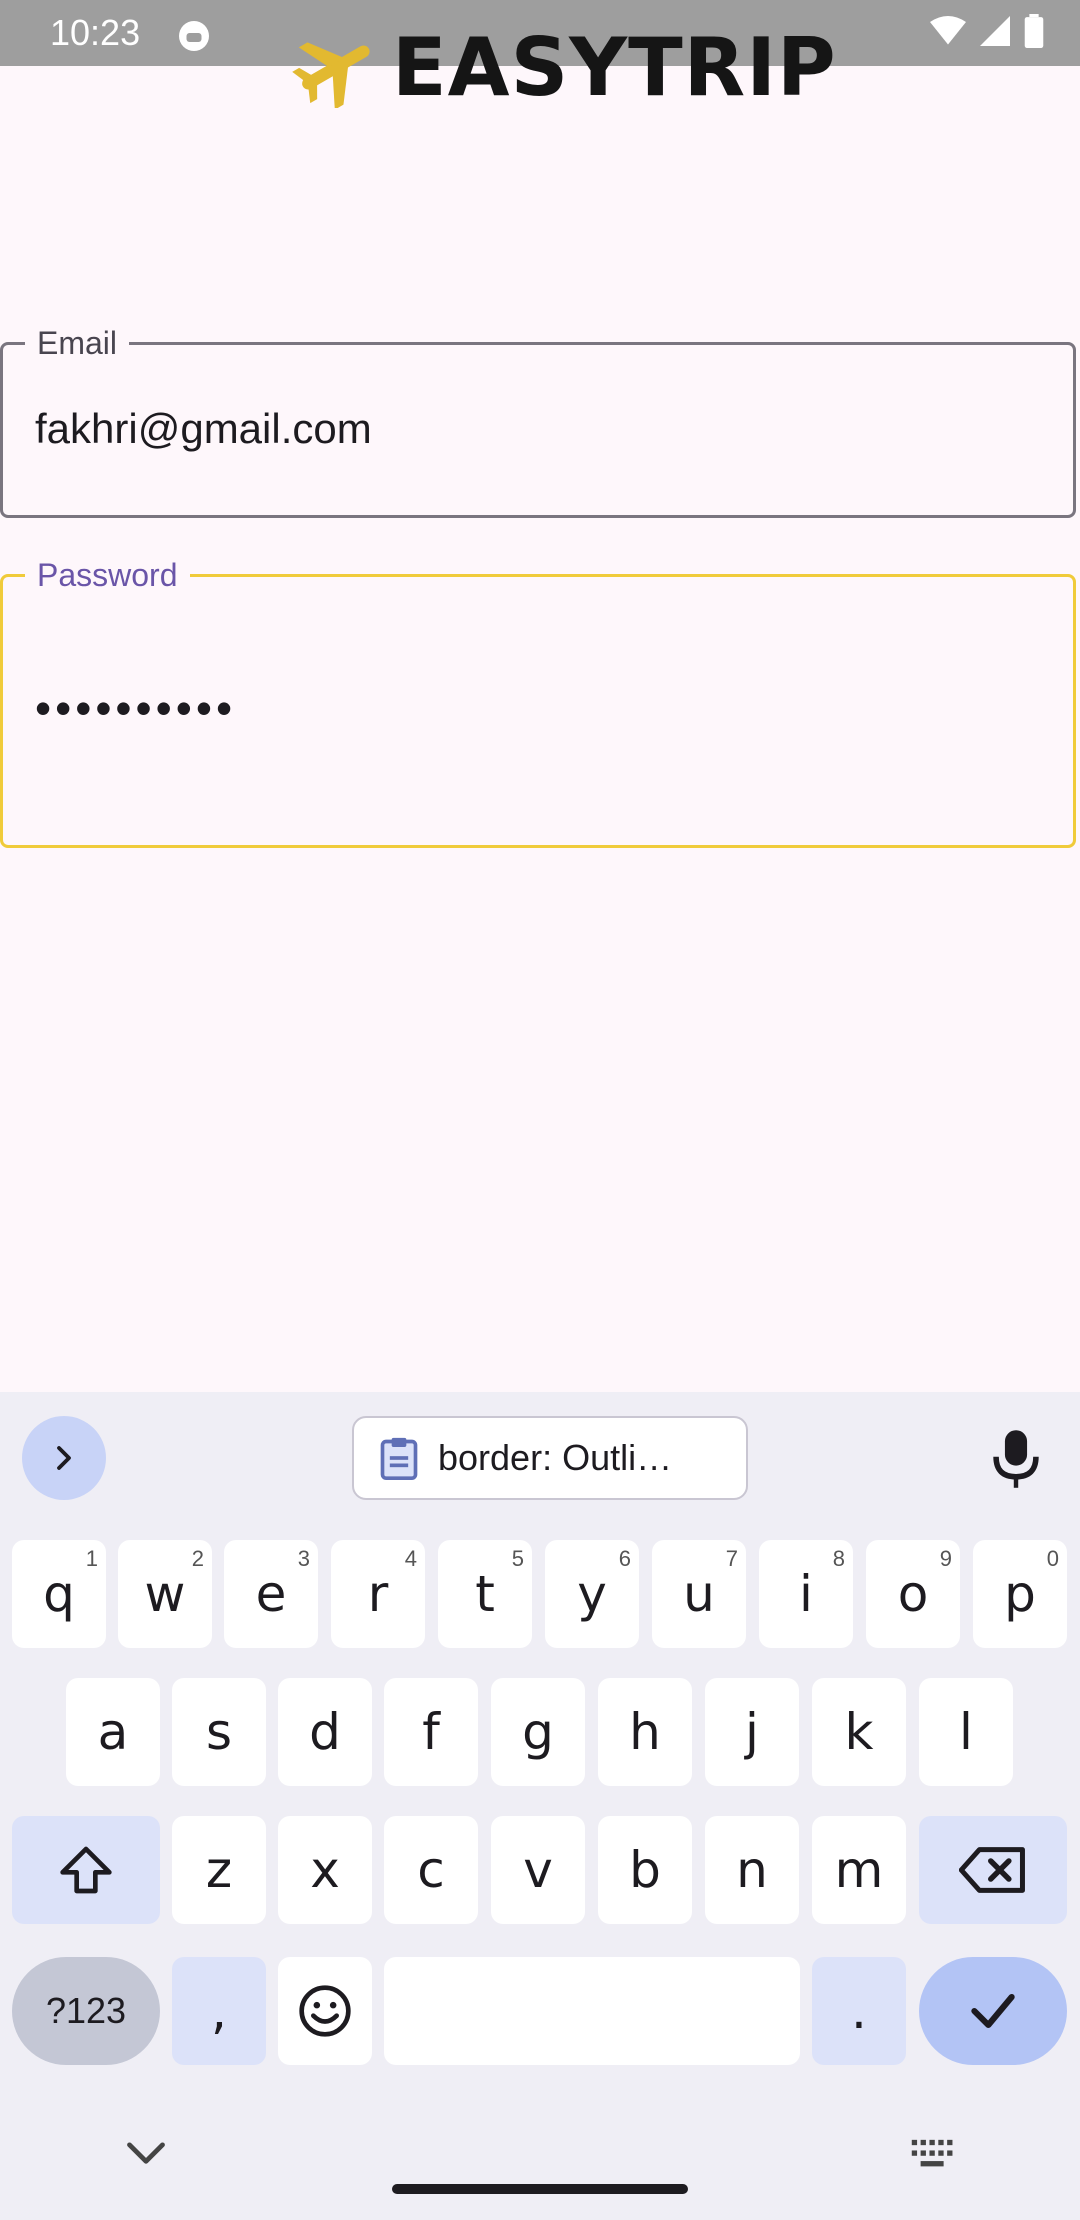  I want to click on period-key: ., so click(859, 2011).